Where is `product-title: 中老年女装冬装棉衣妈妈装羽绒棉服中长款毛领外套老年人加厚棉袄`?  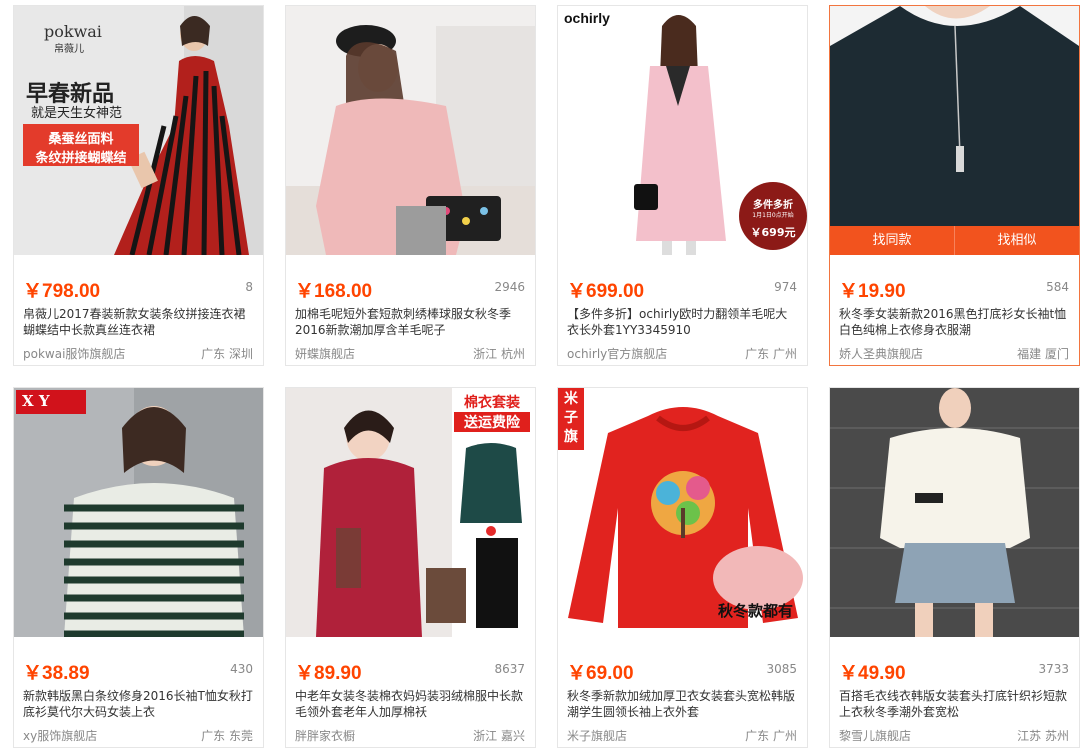 product-title: 中老年女装冬装棉衣妈妈装羽绒棉服中长款毛领外套老年人加厚棉袄 is located at coordinates (411, 704).